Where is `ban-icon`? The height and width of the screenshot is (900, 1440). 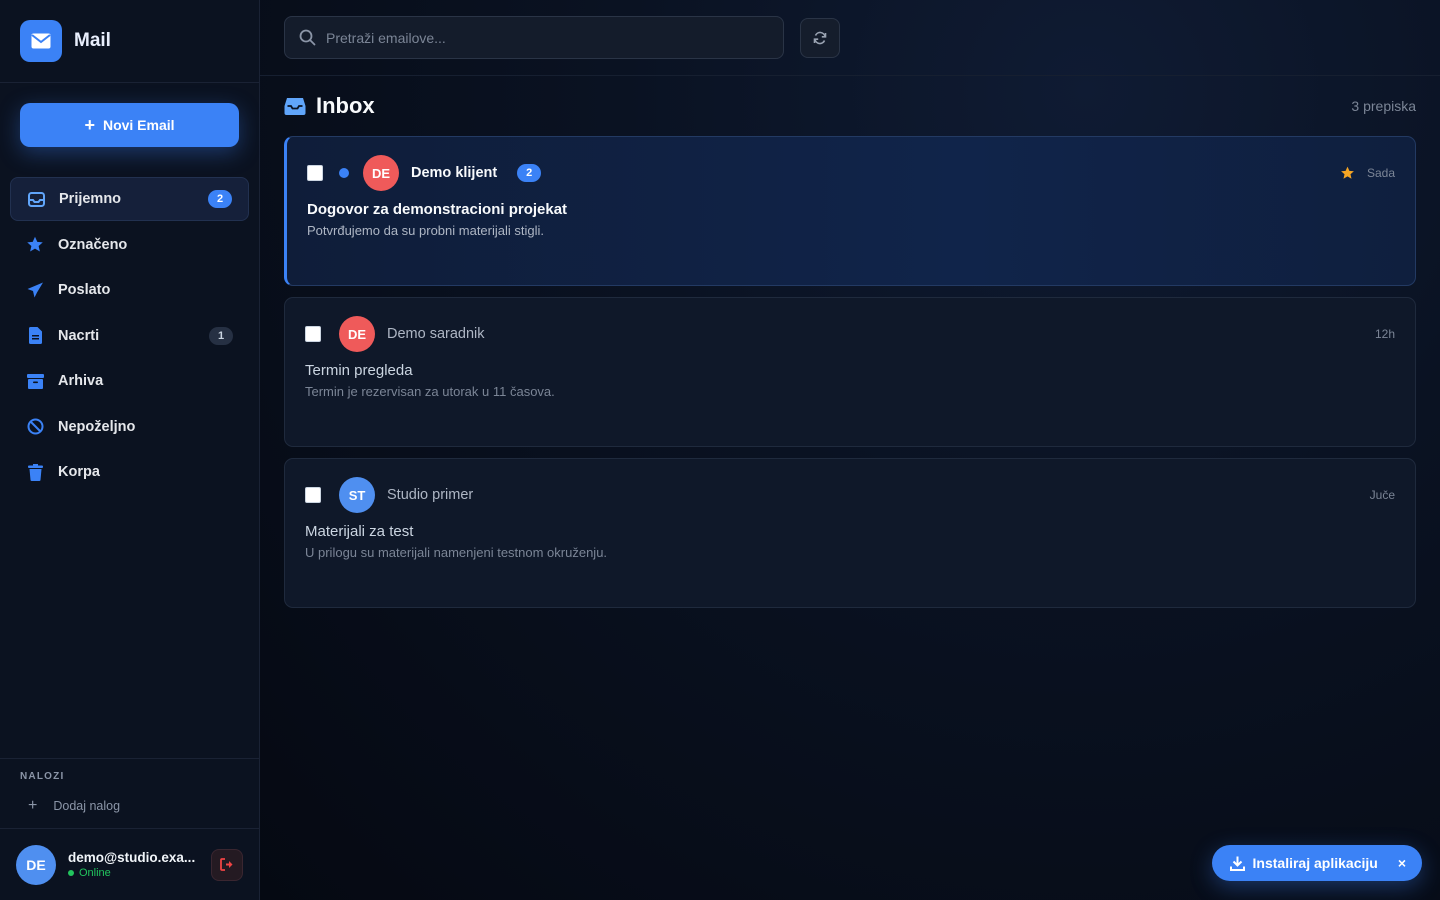
ban-icon is located at coordinates (35, 427).